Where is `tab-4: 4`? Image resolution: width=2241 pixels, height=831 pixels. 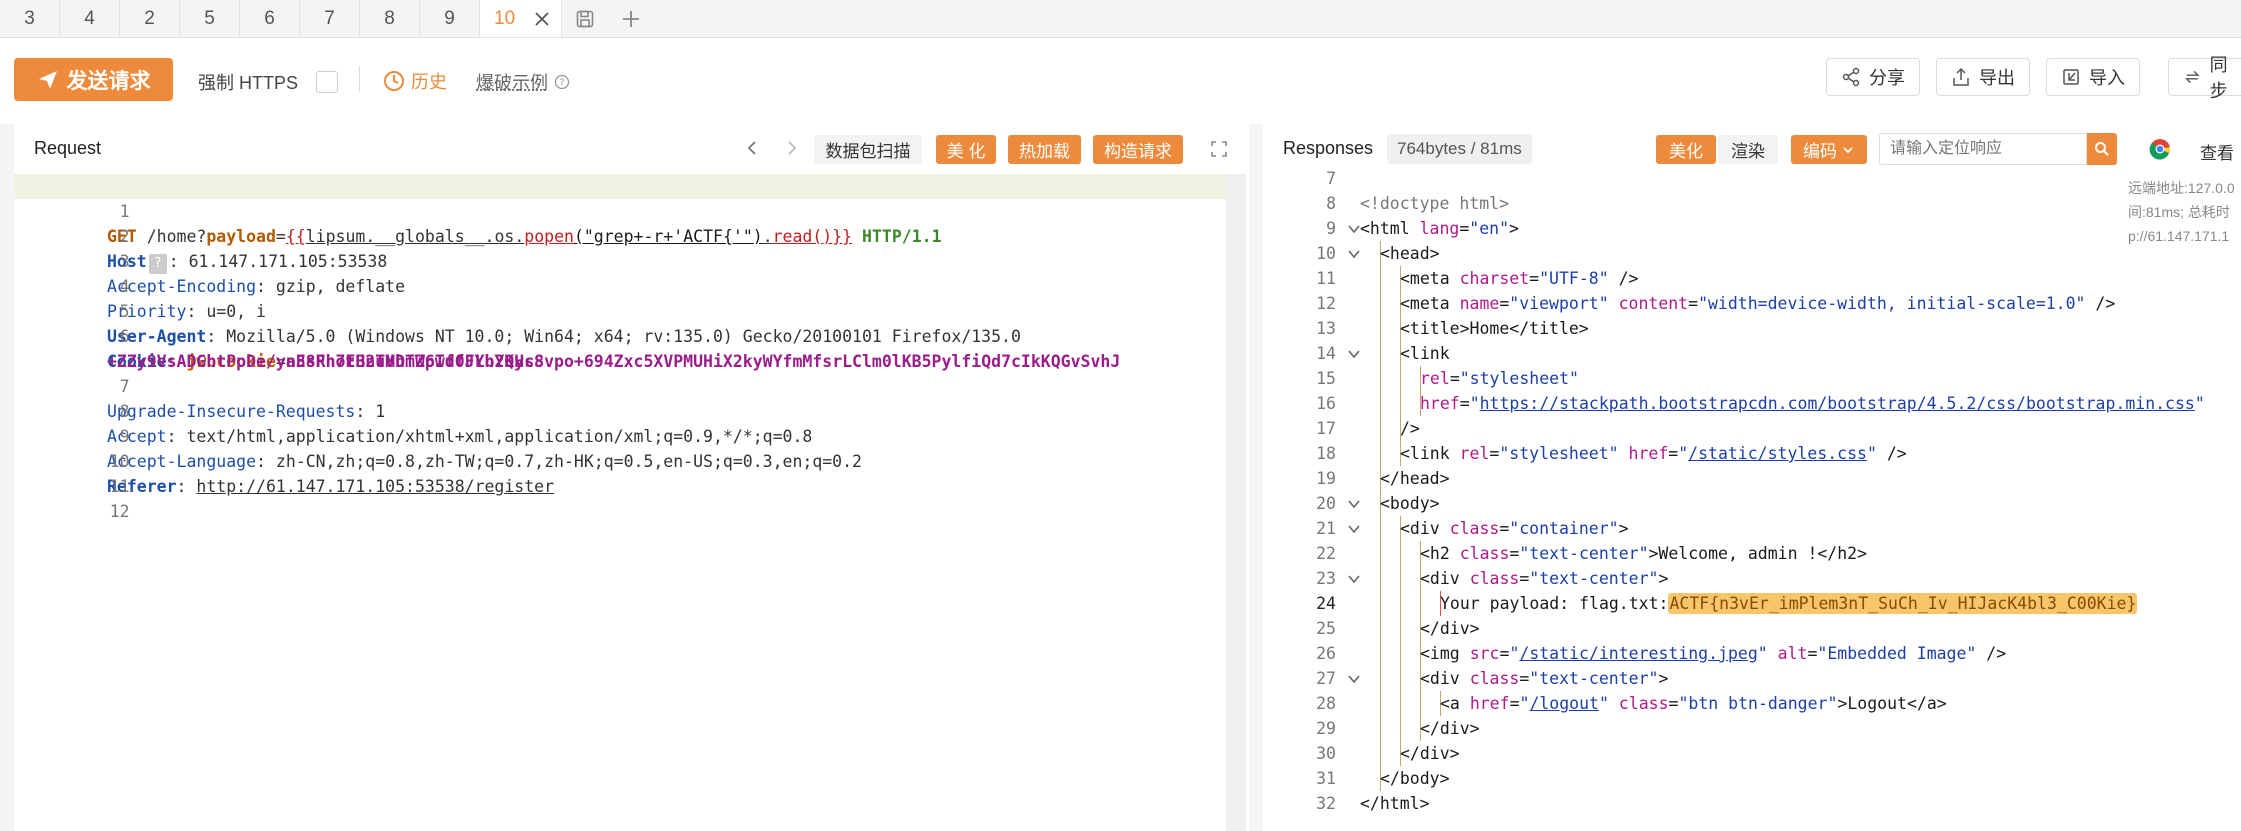
tab-4: 4 is located at coordinates (90, 18).